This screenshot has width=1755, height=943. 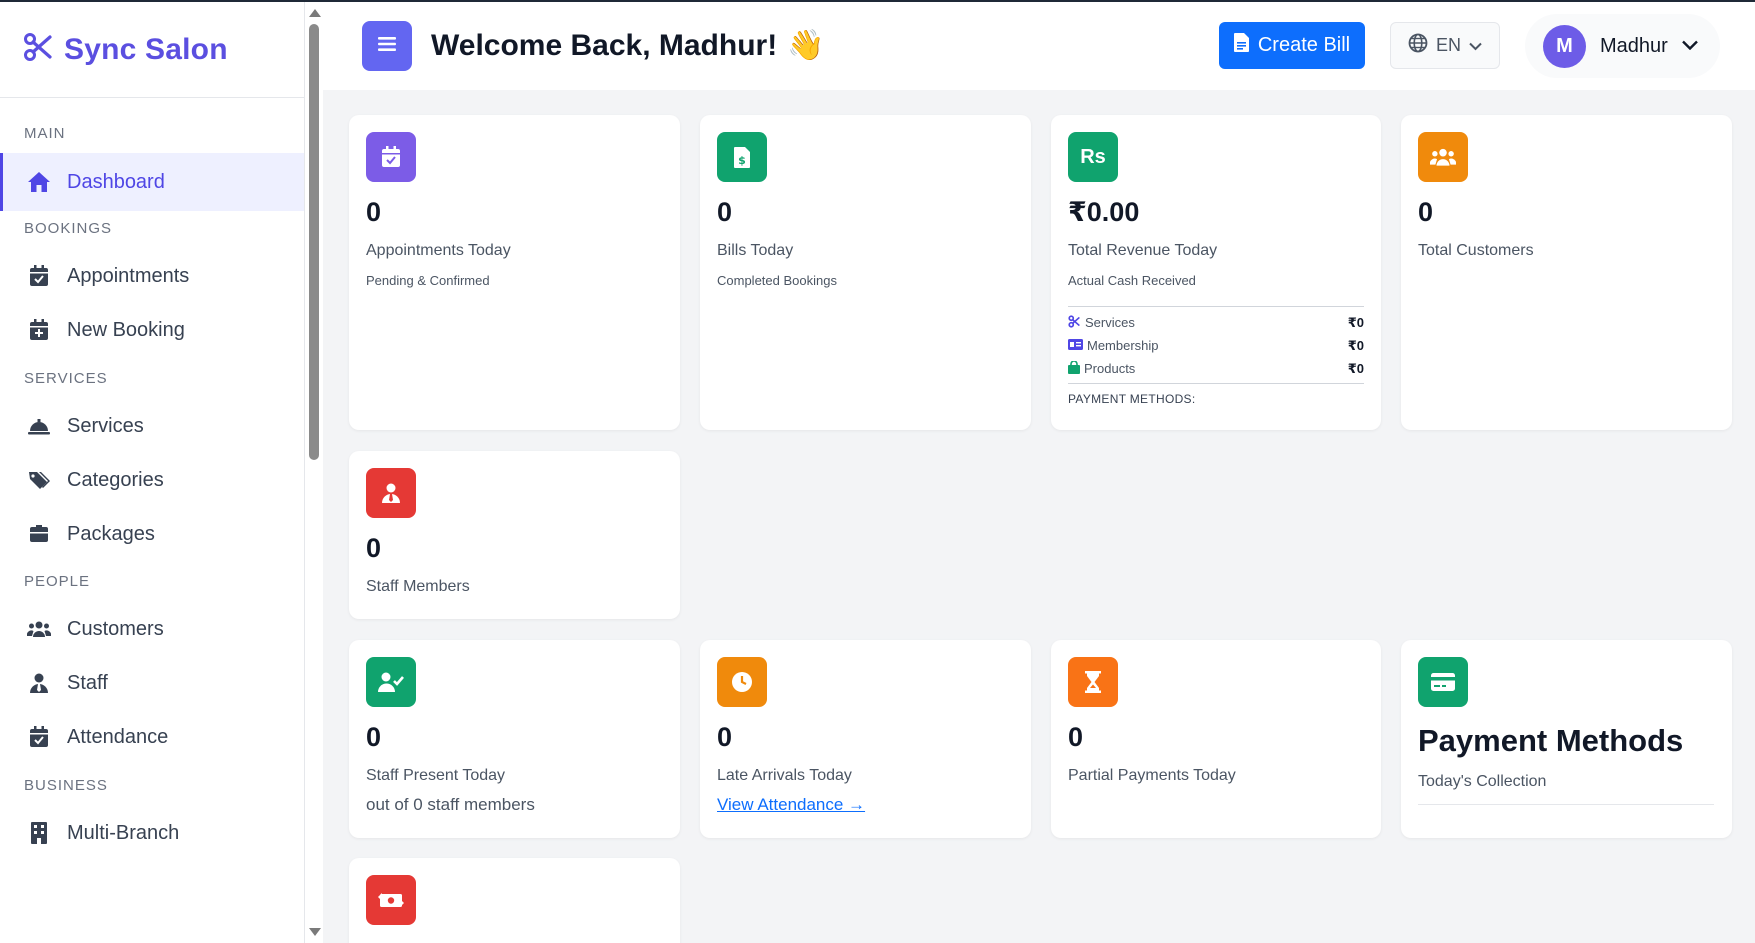 I want to click on staff-members-card: 0 Staff Members, so click(x=514, y=535).